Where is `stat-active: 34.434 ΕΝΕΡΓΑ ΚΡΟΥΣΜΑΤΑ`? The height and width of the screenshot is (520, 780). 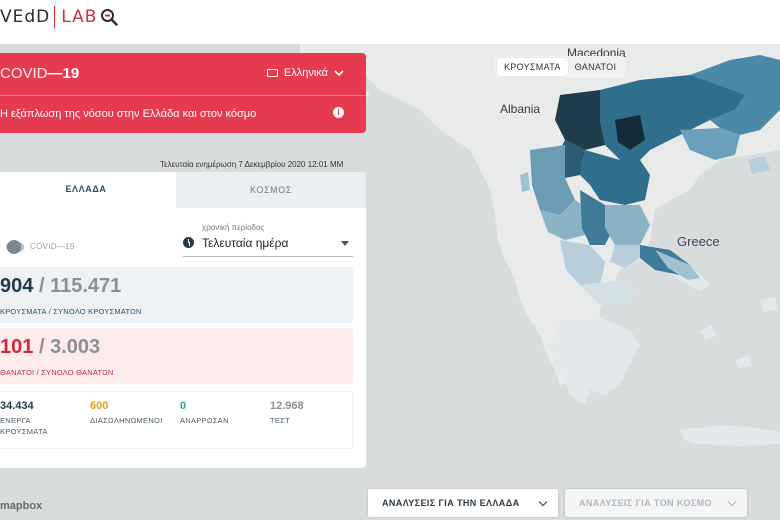 stat-active: 34.434 ΕΝΕΡΓΑ ΚΡΟΥΣΜΑΤΑ is located at coordinates (24, 418).